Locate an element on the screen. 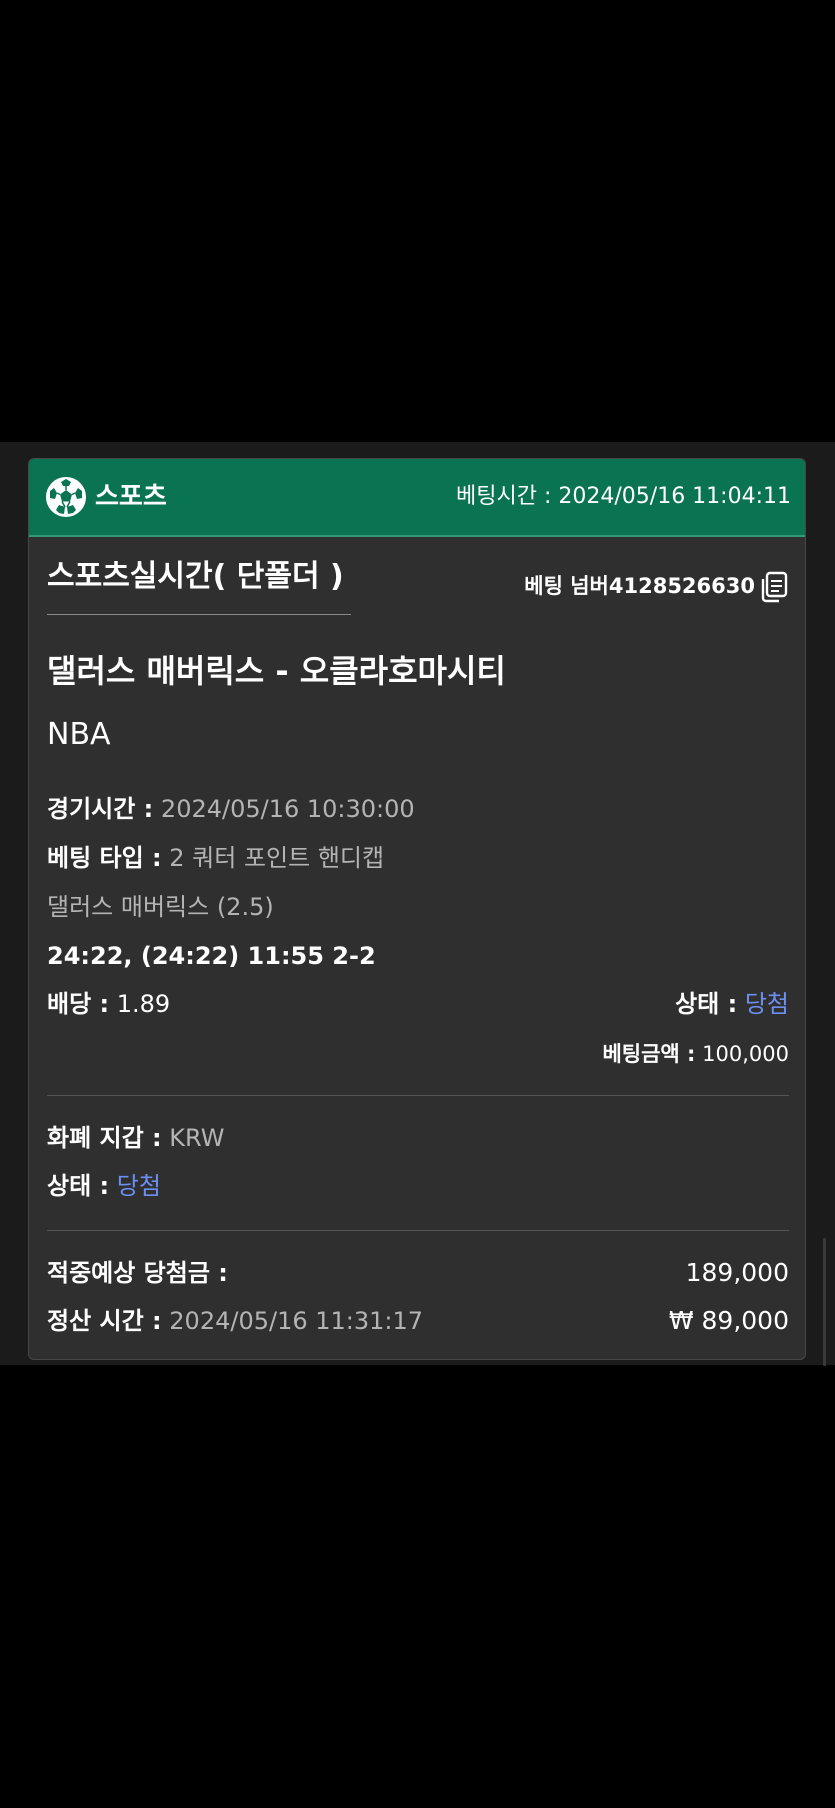 The image size is (835, 1808). soccer-ball-icon is located at coordinates (66, 497).